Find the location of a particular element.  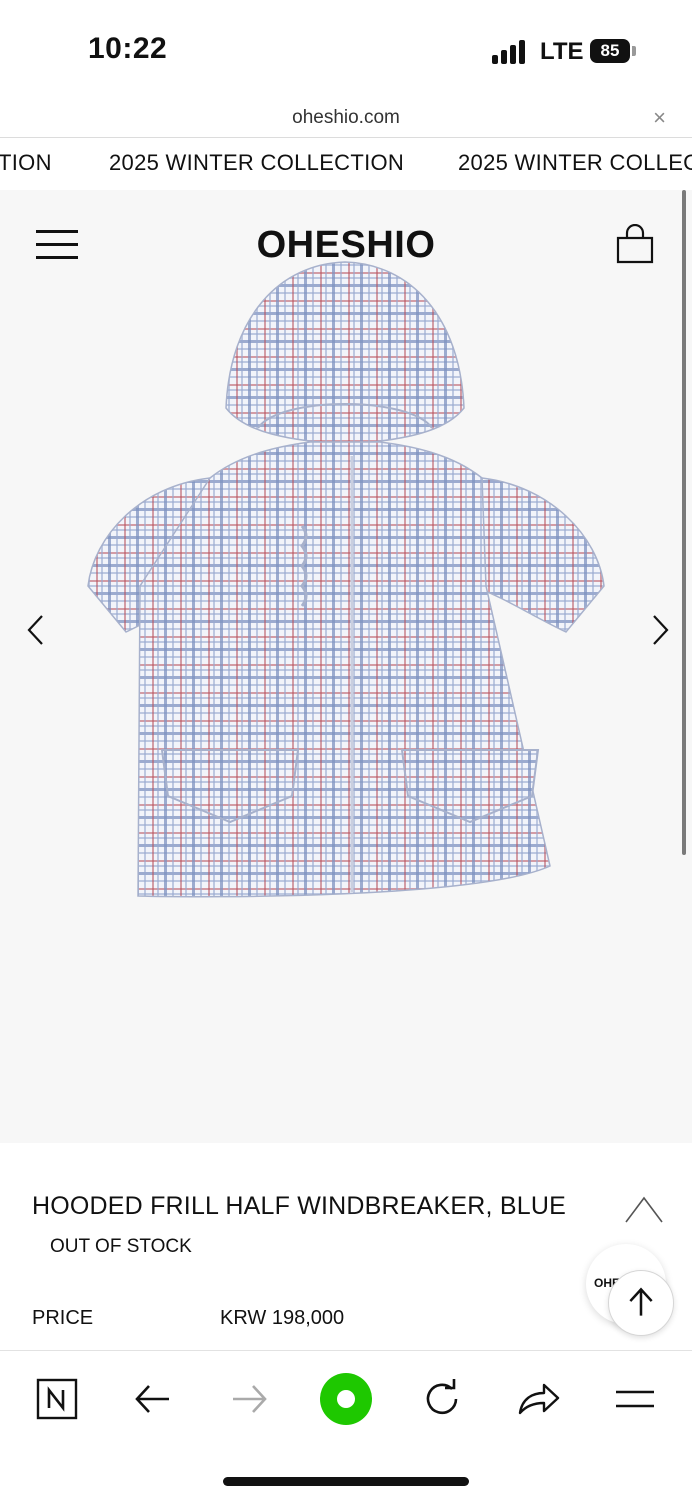

status-bar: 10:22 LTE 85 is located at coordinates (346, 50).